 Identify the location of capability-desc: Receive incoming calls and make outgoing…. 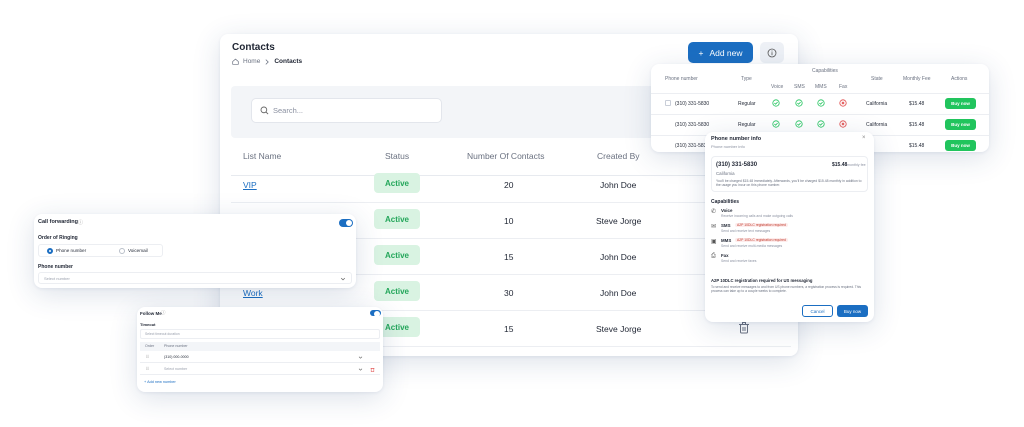
(757, 216).